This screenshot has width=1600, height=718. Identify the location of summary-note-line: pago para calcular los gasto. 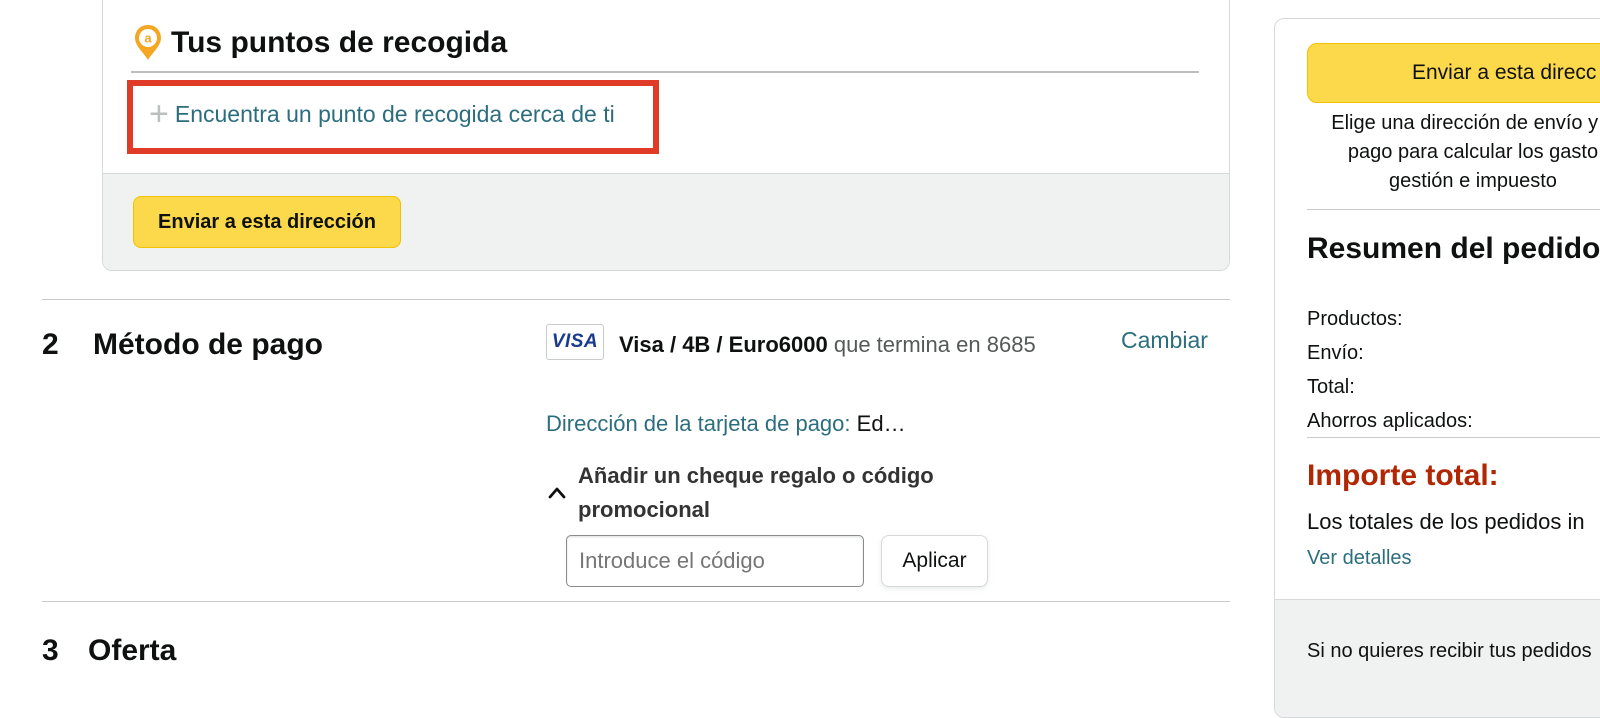
(1473, 152).